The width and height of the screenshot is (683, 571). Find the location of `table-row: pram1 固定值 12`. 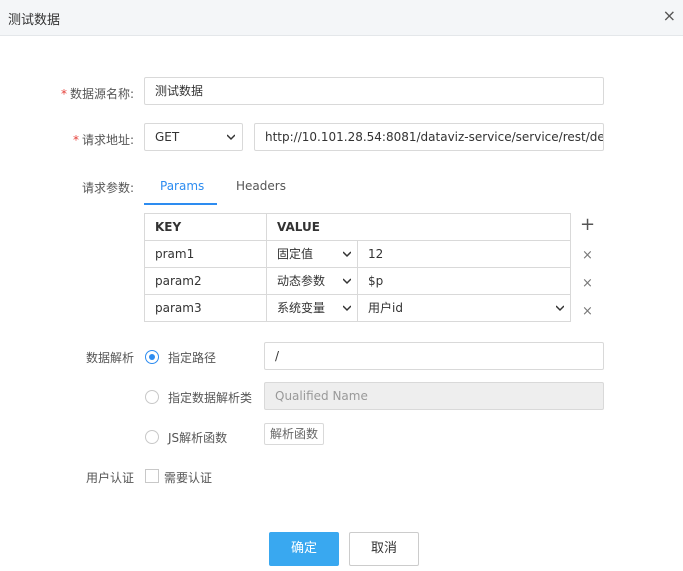

table-row: pram1 固定值 12 is located at coordinates (357, 254).